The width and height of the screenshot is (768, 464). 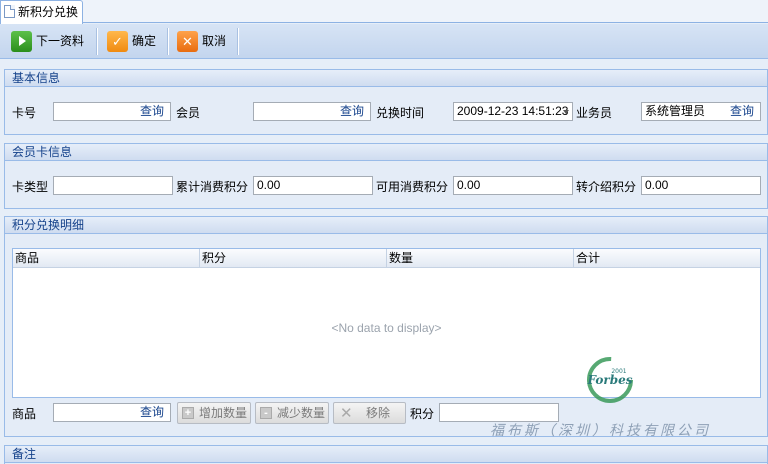 I want to click on column-header-total: 合计, so click(x=667, y=258).